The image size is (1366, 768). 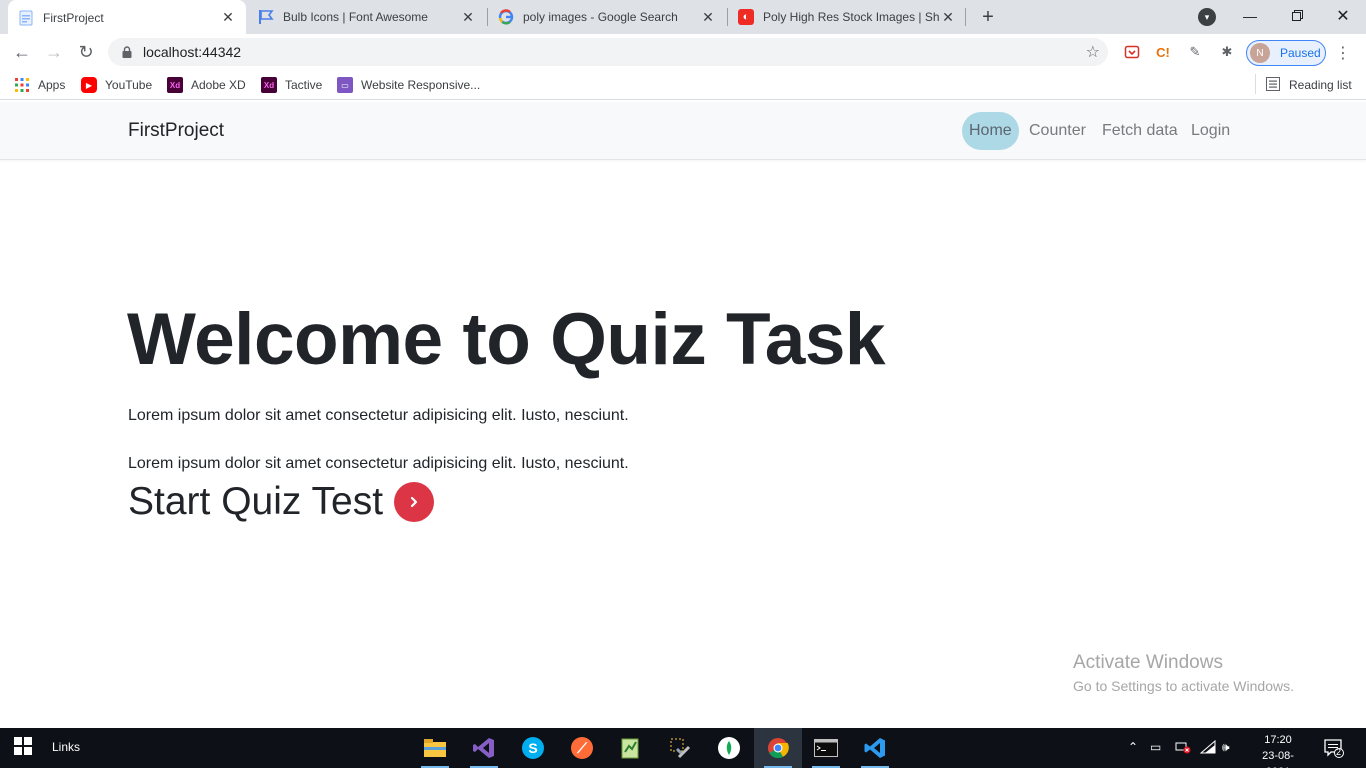 I want to click on reload-icon: ↻, so click(x=86, y=51).